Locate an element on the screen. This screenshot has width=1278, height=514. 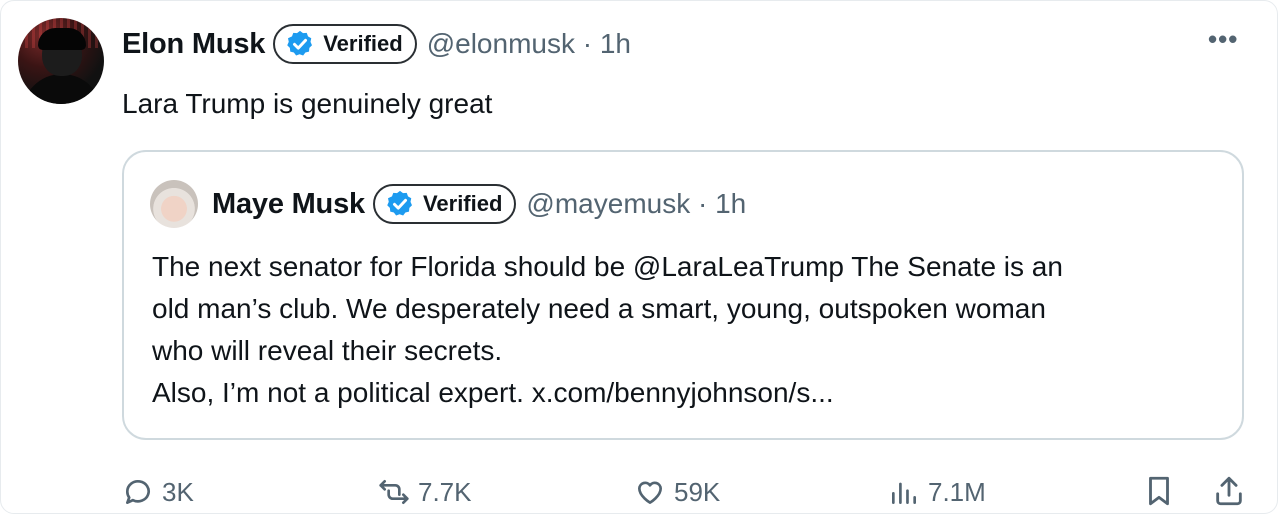
heart-icon is located at coordinates (650, 492).